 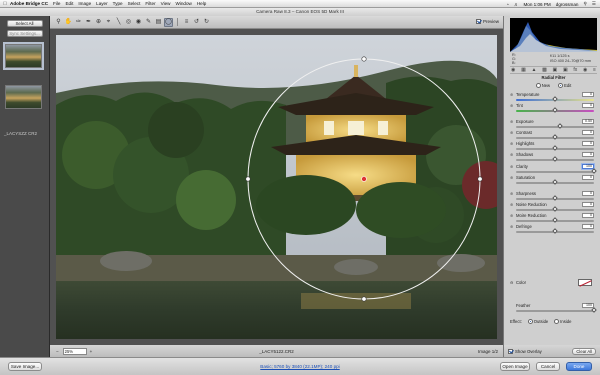 I want to click on highlights-reset-icon: ⊕, so click(x=512, y=144).